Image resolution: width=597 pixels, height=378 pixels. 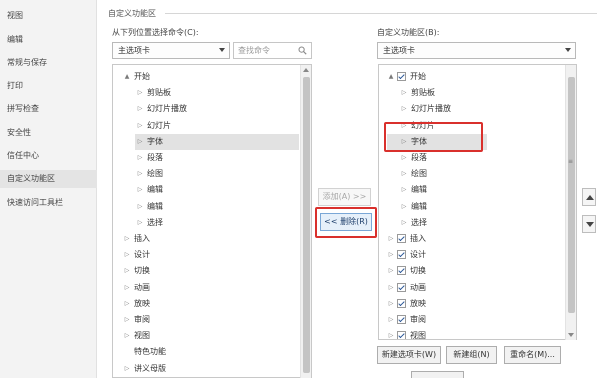 I want to click on nav-item-security: 安全性, so click(x=51, y=133).